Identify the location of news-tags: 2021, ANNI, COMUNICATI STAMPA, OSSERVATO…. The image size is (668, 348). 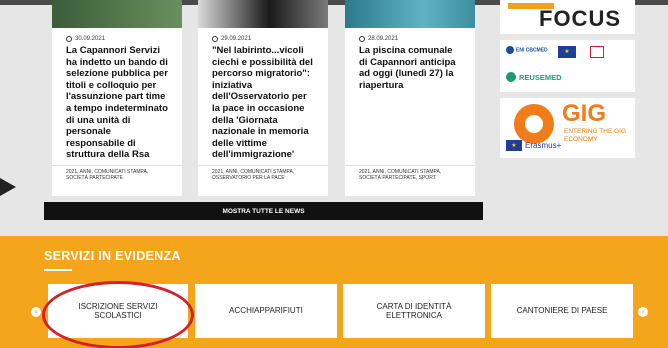
(264, 175).